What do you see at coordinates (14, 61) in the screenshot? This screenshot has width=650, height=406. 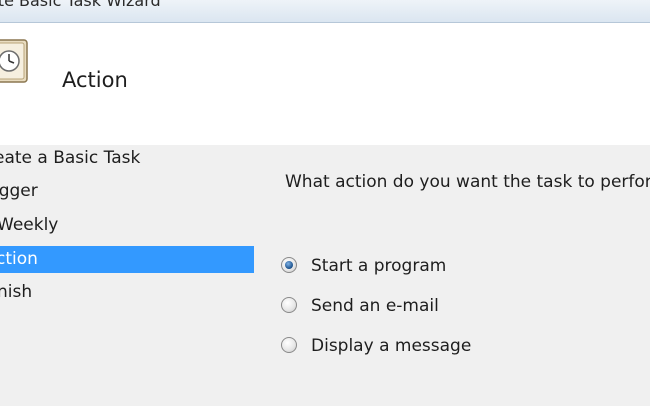 I see `clock-icon` at bounding box center [14, 61].